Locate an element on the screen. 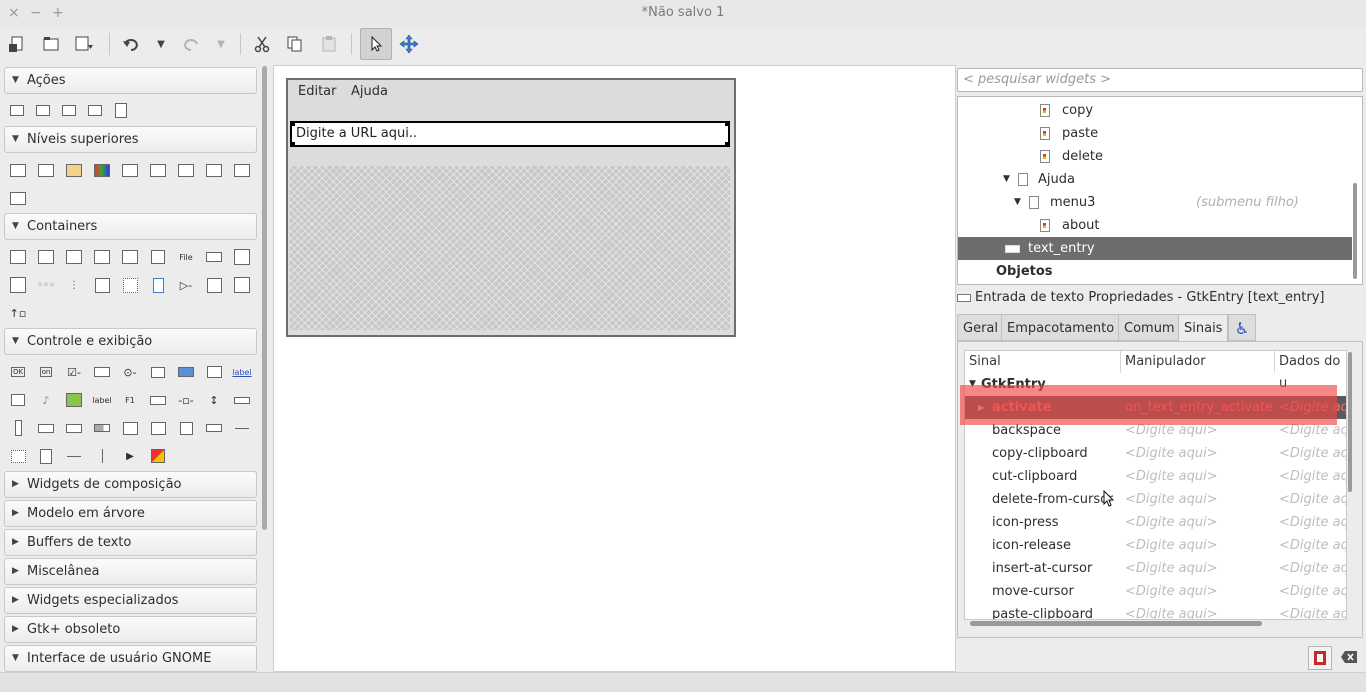  tree-row-paste: paste is located at coordinates (1155, 133).